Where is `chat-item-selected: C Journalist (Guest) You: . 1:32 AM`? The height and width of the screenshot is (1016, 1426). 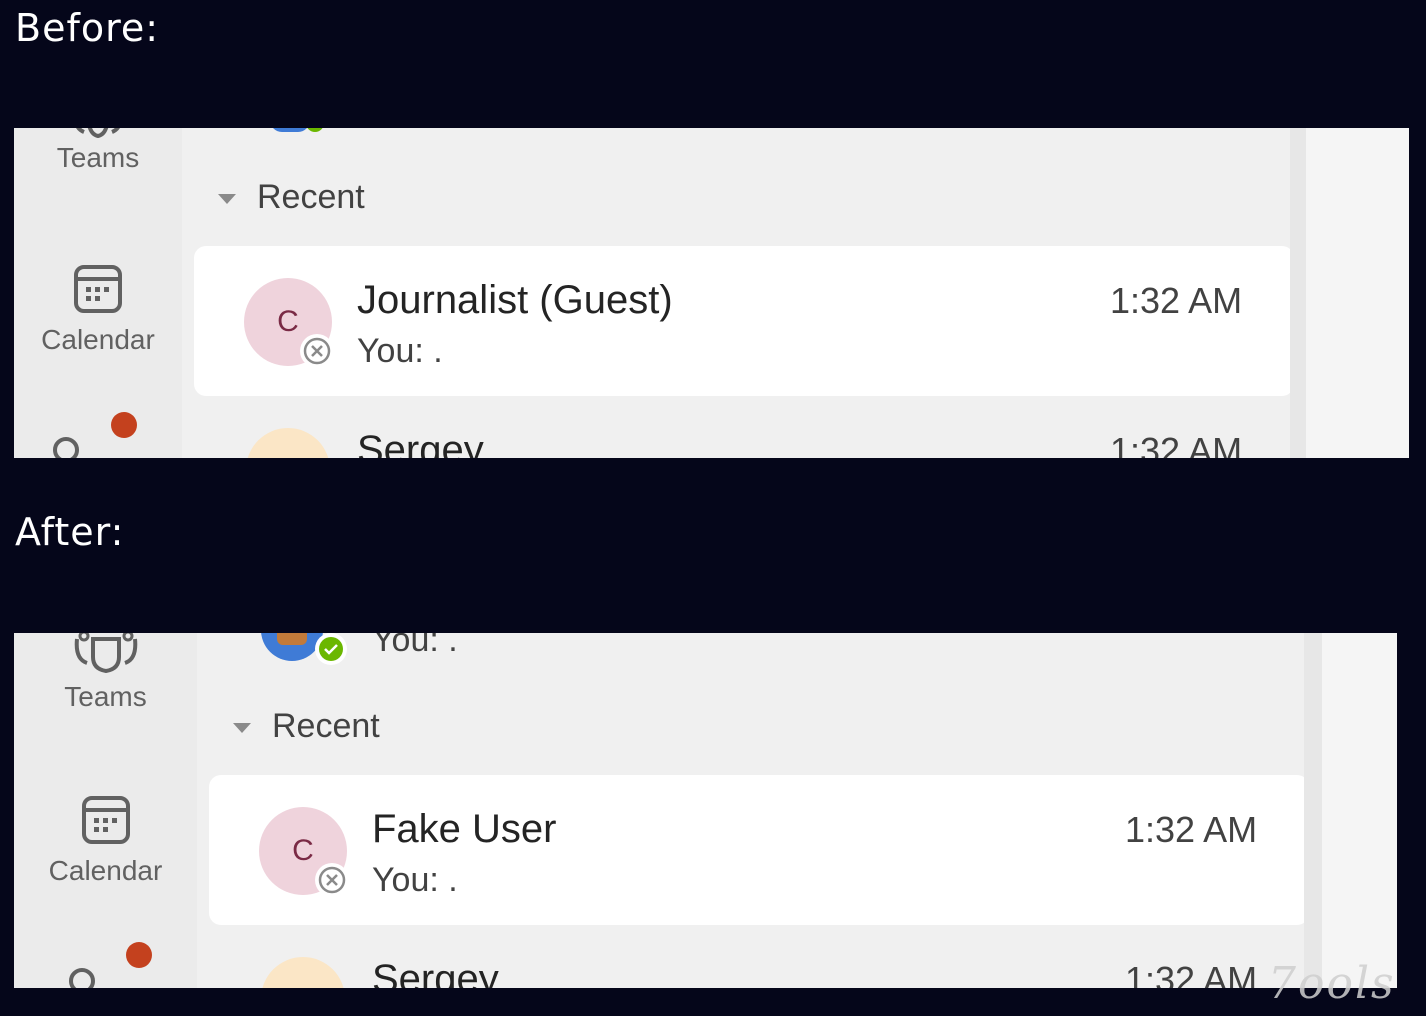
chat-item-selected: C Journalist (Guest) You: . 1:32 AM is located at coordinates (744, 321).